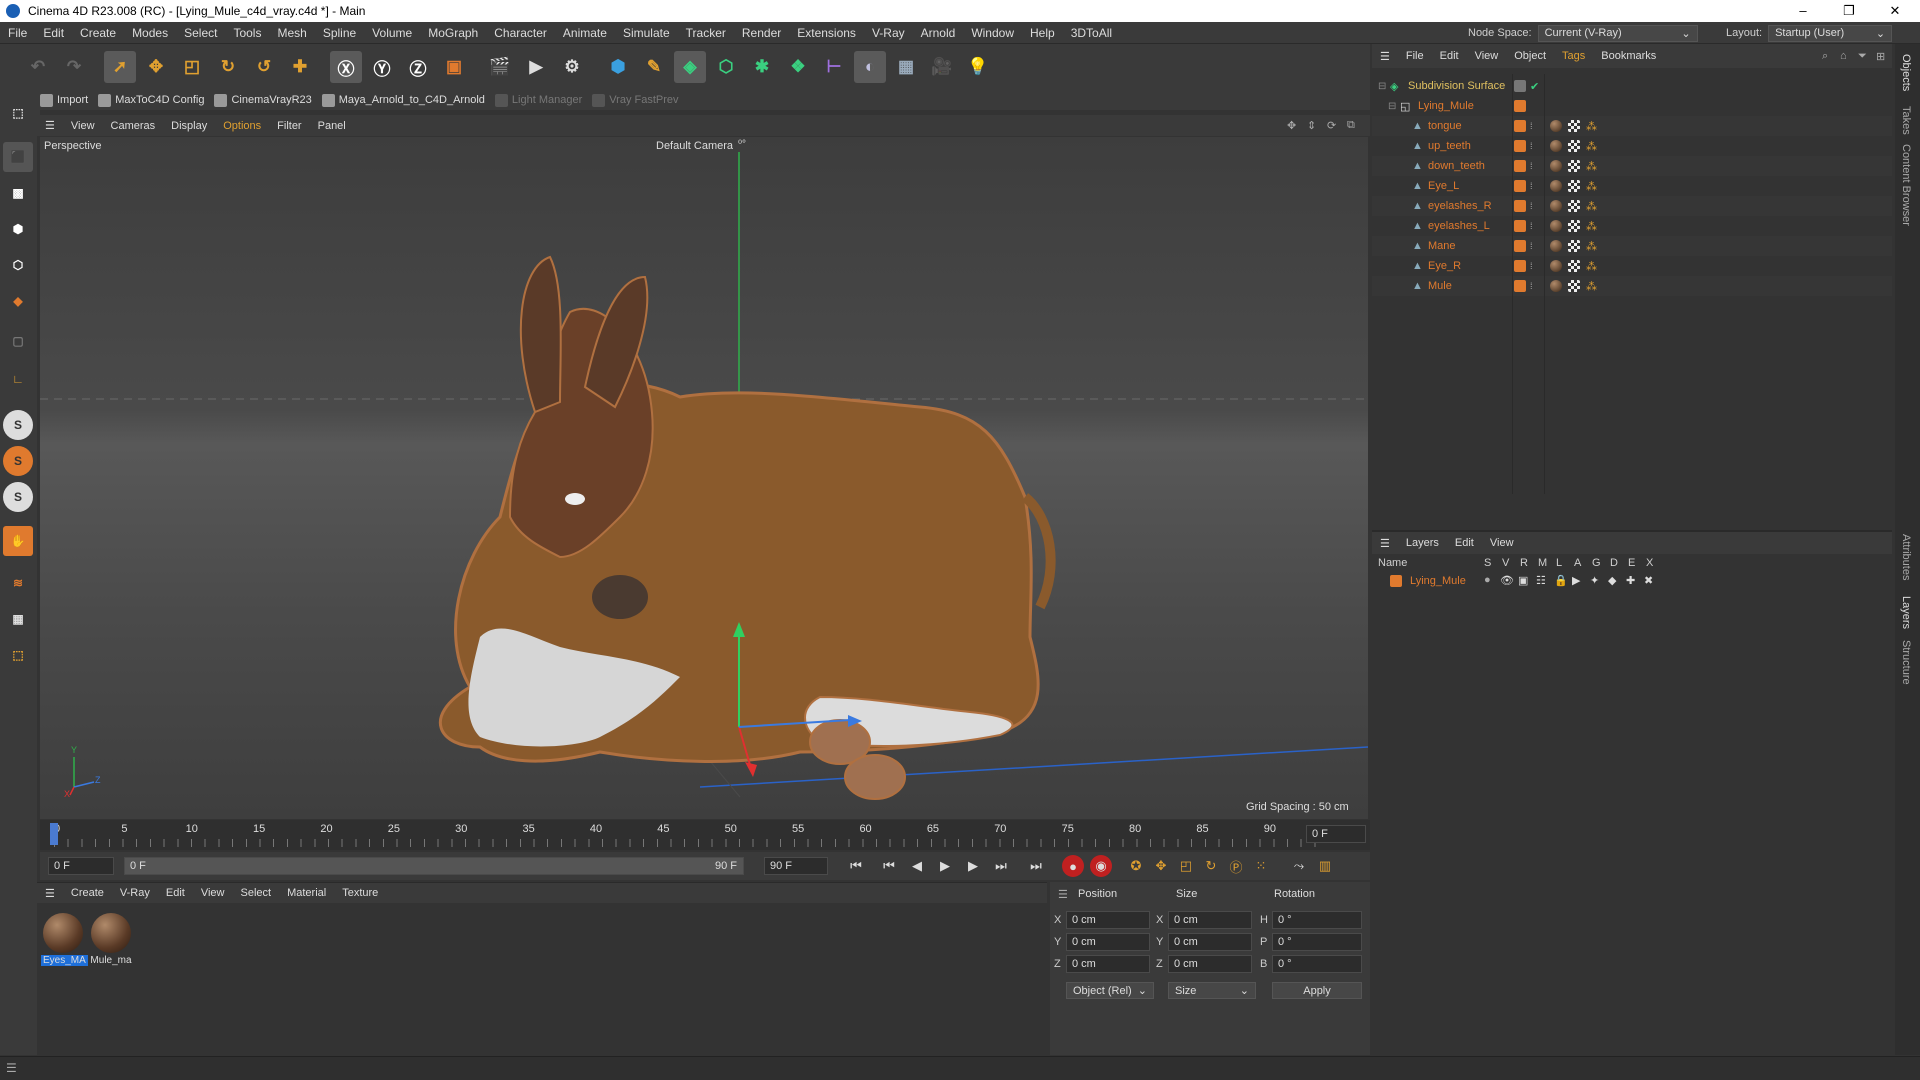 This screenshot has width=1920, height=1080. Describe the element at coordinates (83, 126) in the screenshot. I see `viewport-menu-view: View` at that location.